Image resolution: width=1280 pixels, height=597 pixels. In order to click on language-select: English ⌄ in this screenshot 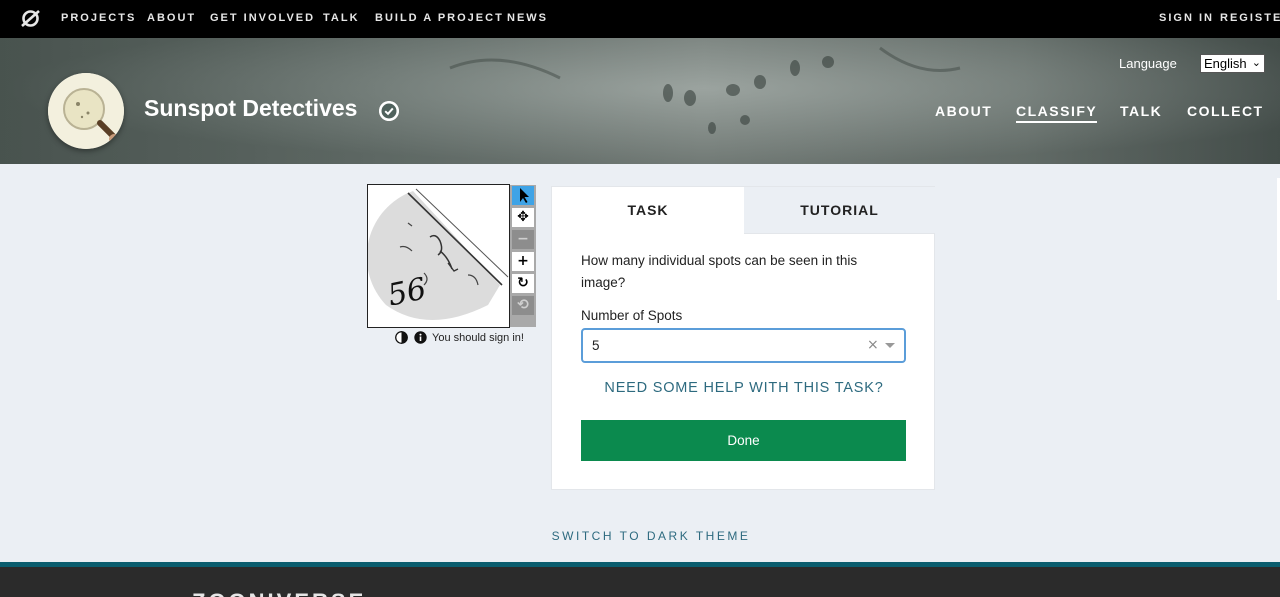, I will do `click(1232, 63)`.